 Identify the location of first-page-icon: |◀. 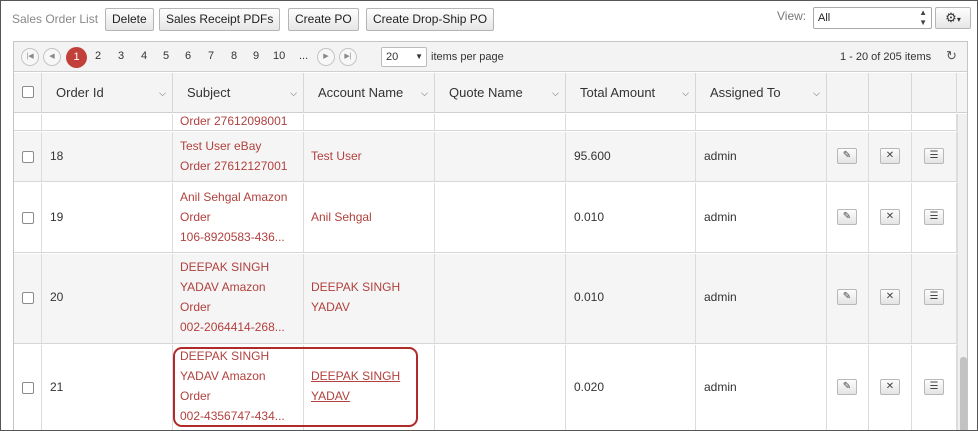
(30, 57).